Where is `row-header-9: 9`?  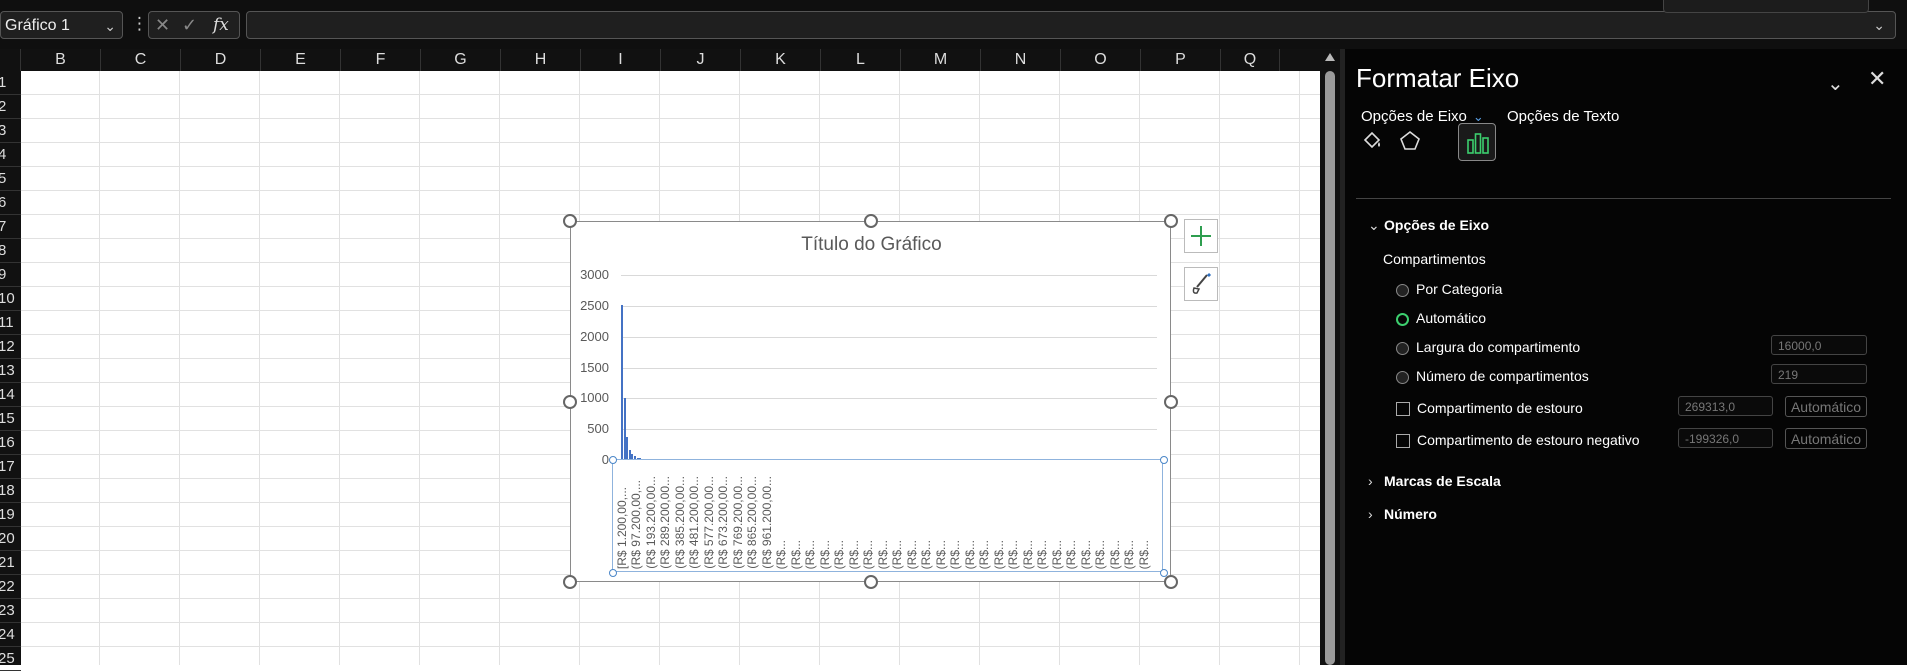
row-header-9: 9 is located at coordinates (10, 275).